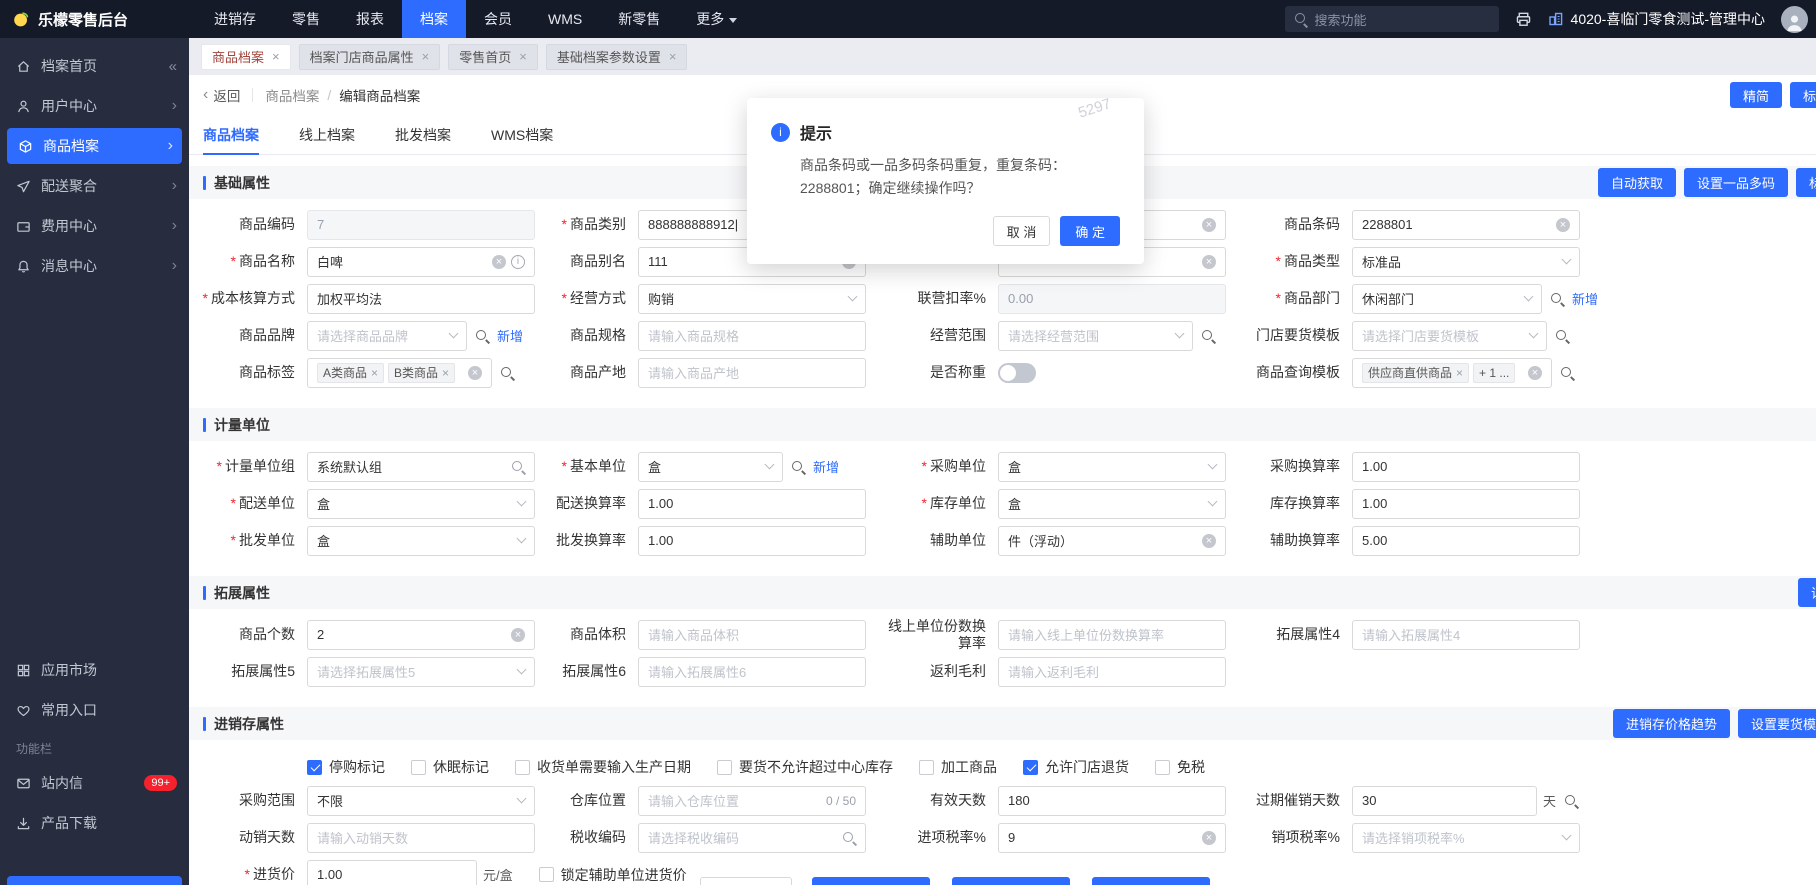 The width and height of the screenshot is (1816, 885). What do you see at coordinates (1466, 466) in the screenshot?
I see `purchase-rate-field: 1.00` at bounding box center [1466, 466].